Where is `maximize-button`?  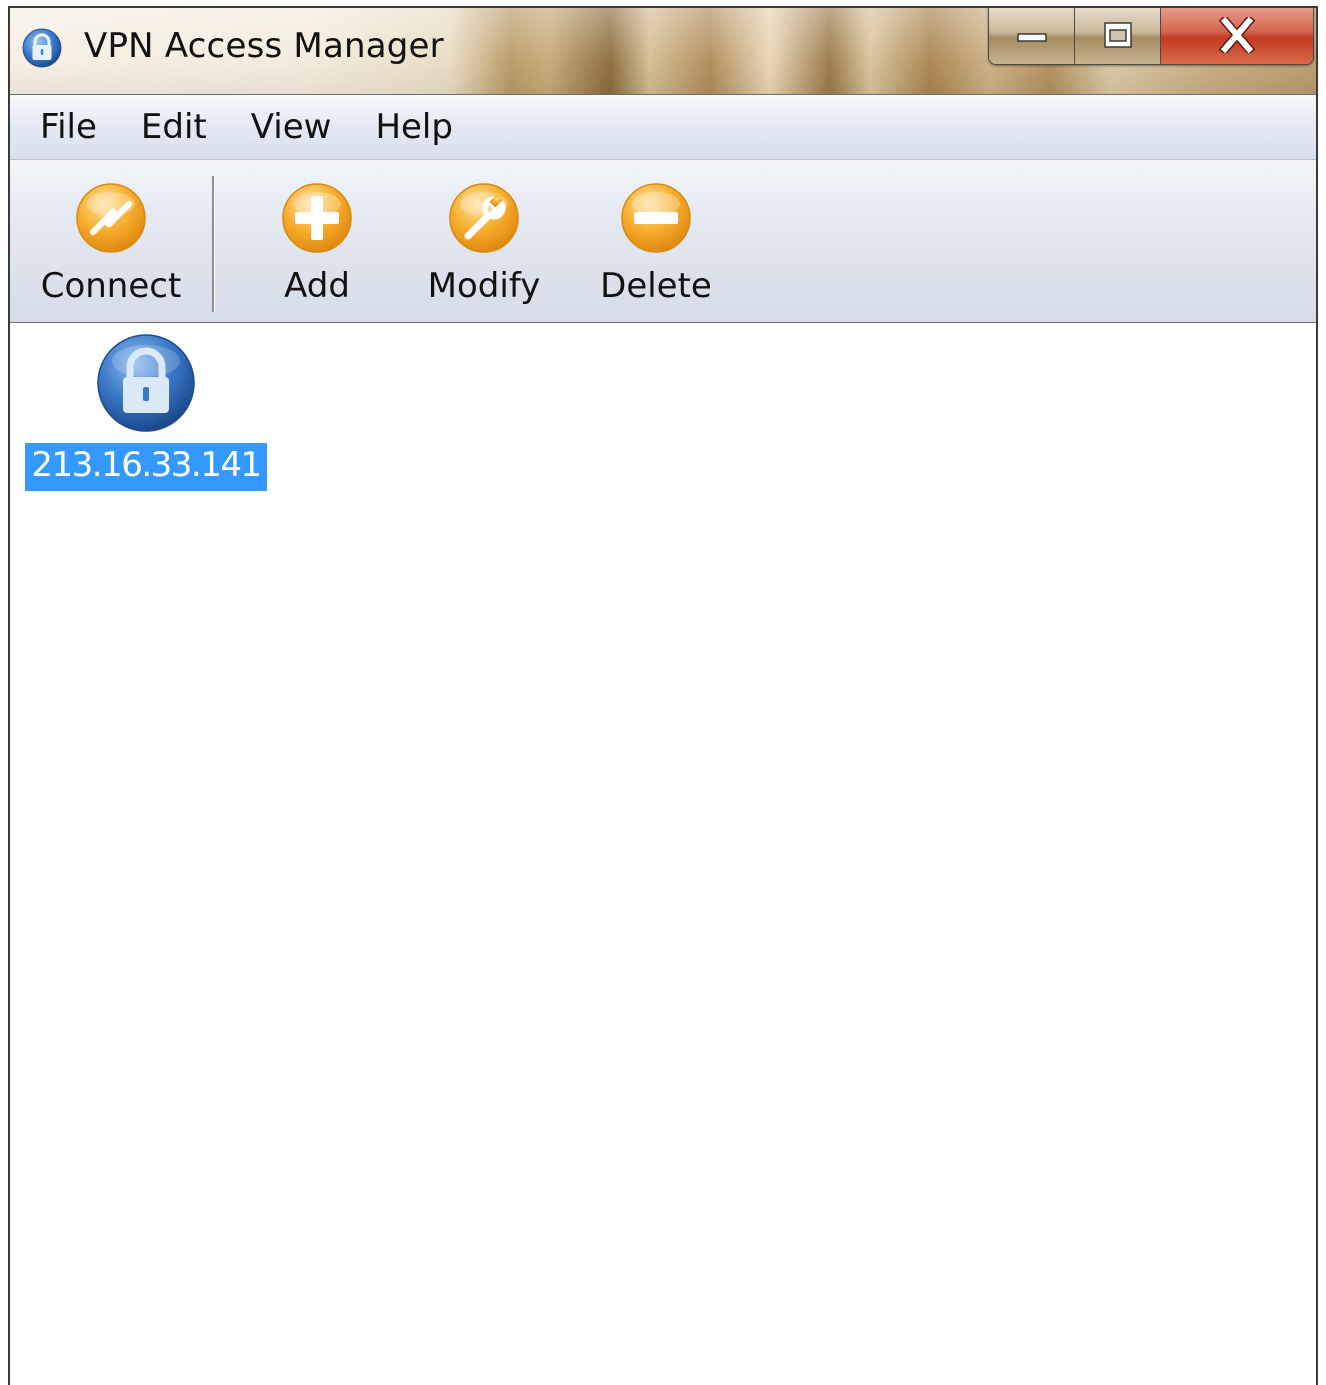
maximize-button is located at coordinates (1118, 36).